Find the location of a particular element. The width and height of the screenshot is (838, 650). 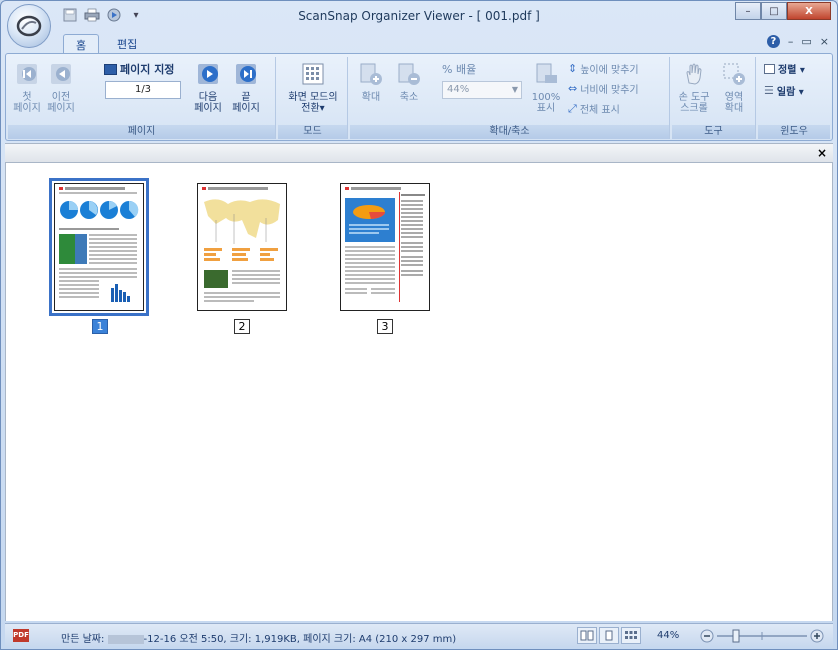

first-page-label: 첫 페이지 is located at coordinates (27, 103).